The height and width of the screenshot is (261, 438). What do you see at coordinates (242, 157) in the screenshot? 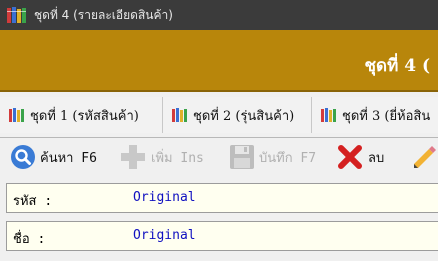
I see `floppy-disk-icon` at bounding box center [242, 157].